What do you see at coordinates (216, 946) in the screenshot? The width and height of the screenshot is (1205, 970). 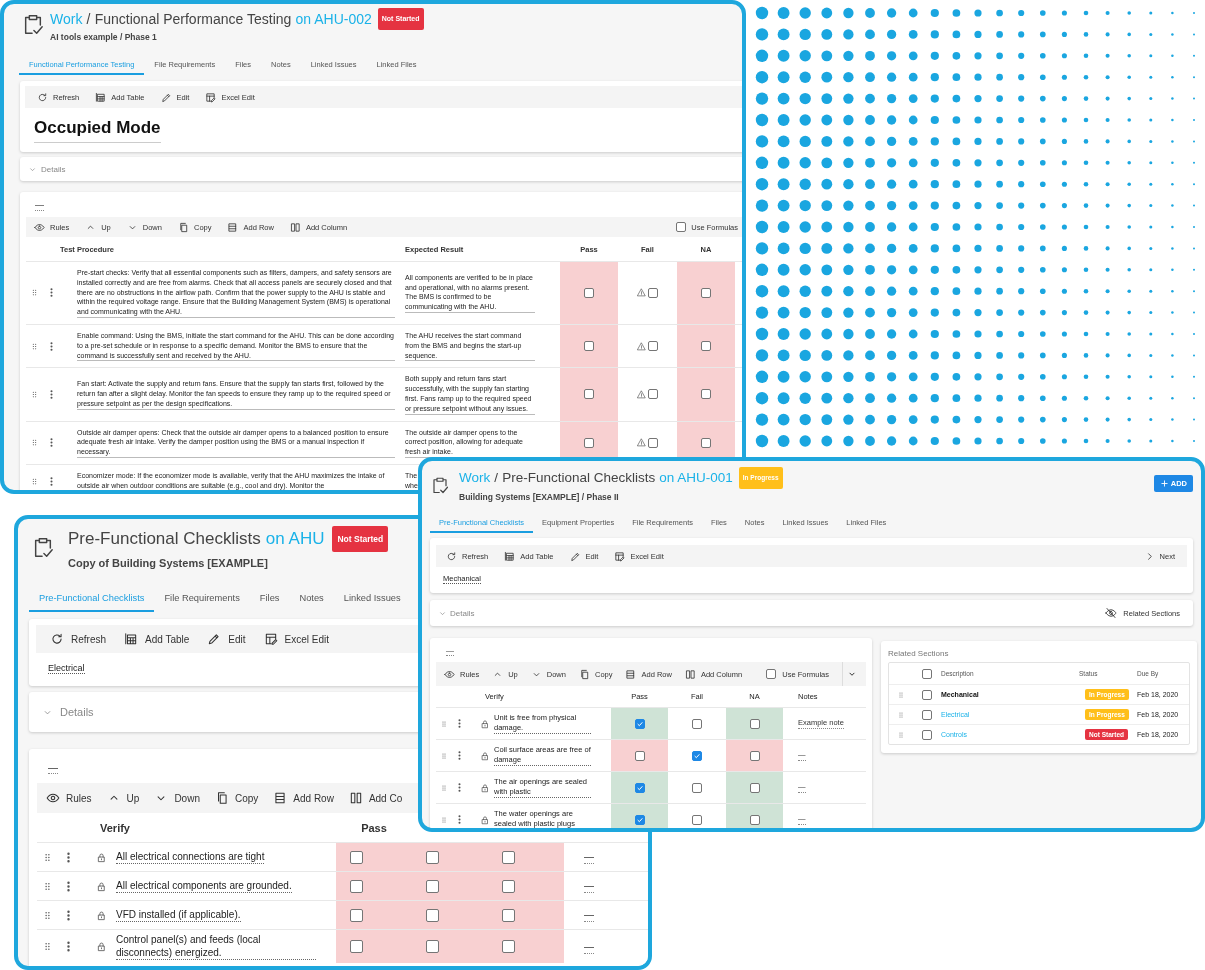 I see `step-text: Control panel(s) and feeds (local disconnects) energized.` at bounding box center [216, 946].